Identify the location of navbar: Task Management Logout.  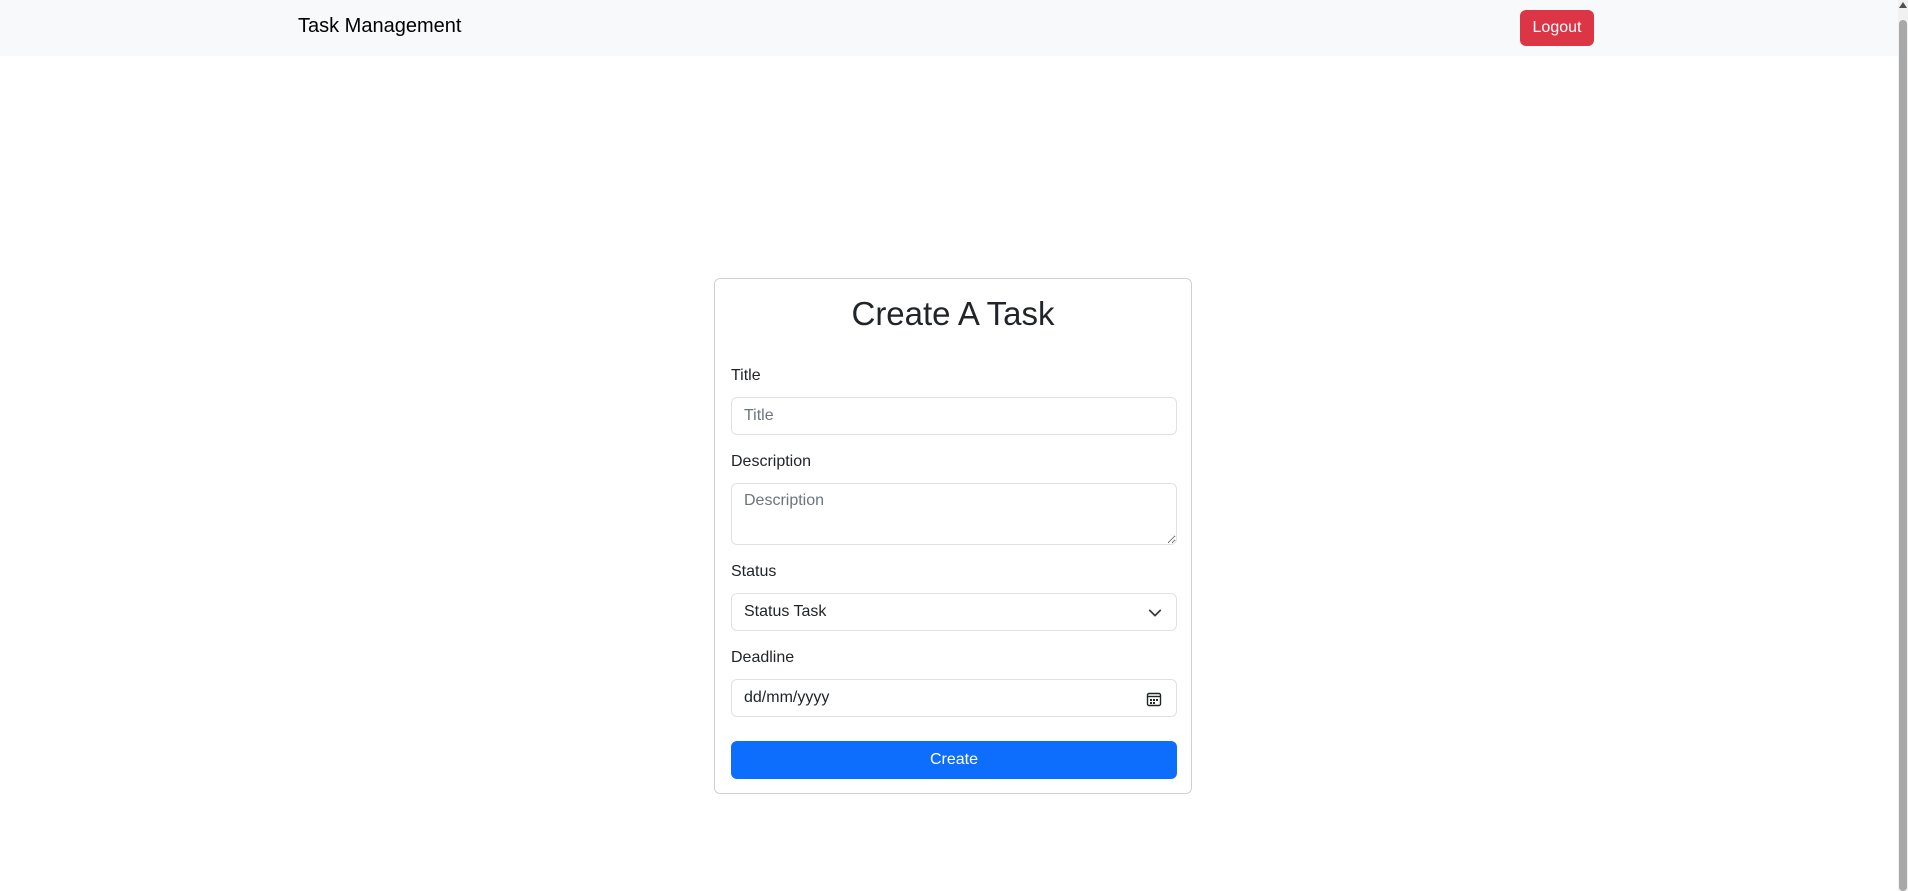
(949, 28).